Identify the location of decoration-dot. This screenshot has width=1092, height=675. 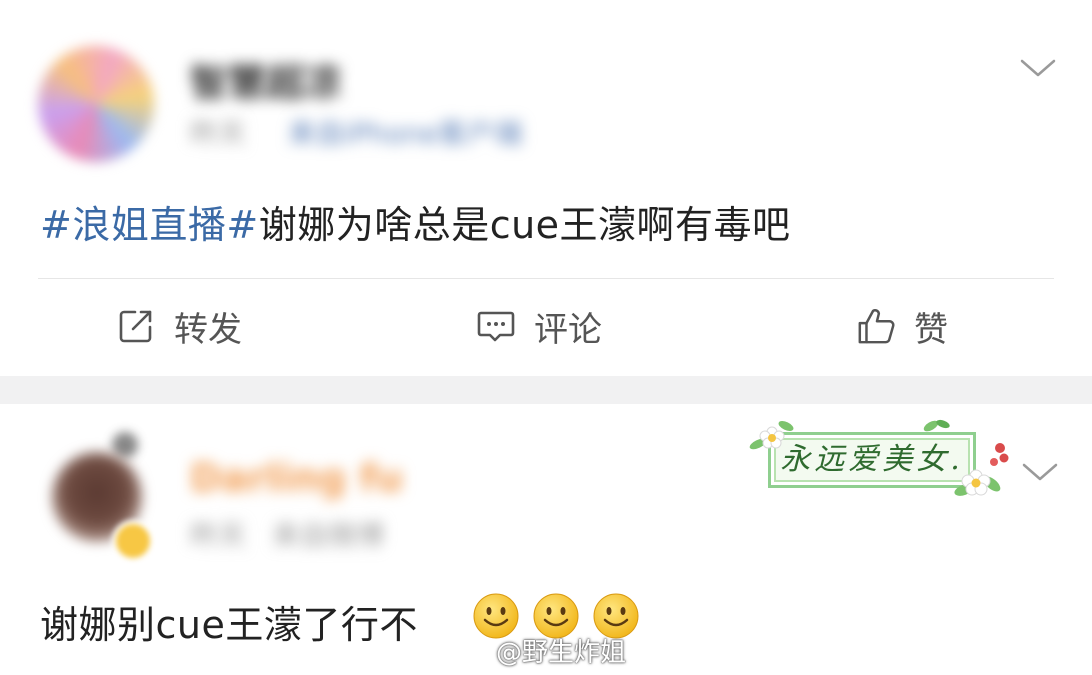
(125, 445).